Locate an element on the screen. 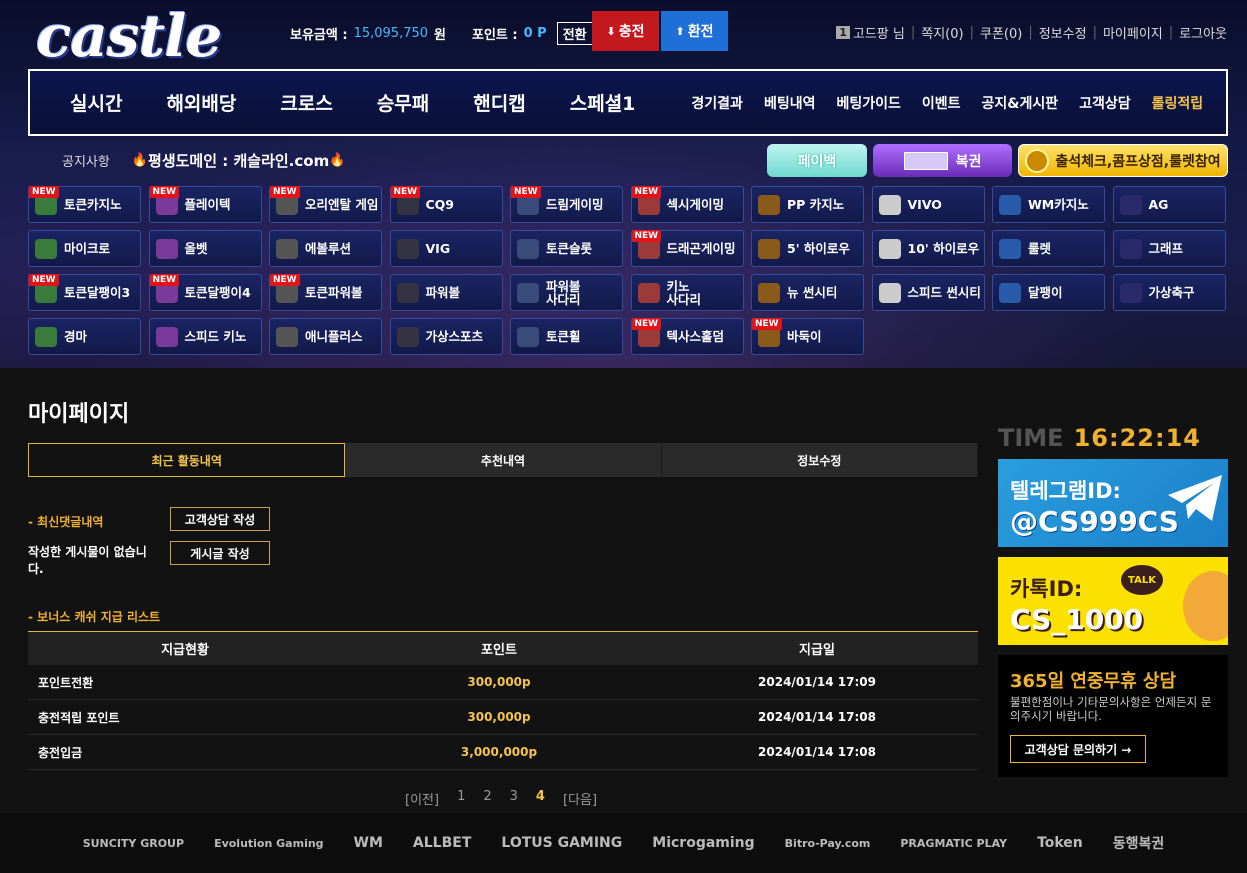  convert-button: 전환 is located at coordinates (574, 33).